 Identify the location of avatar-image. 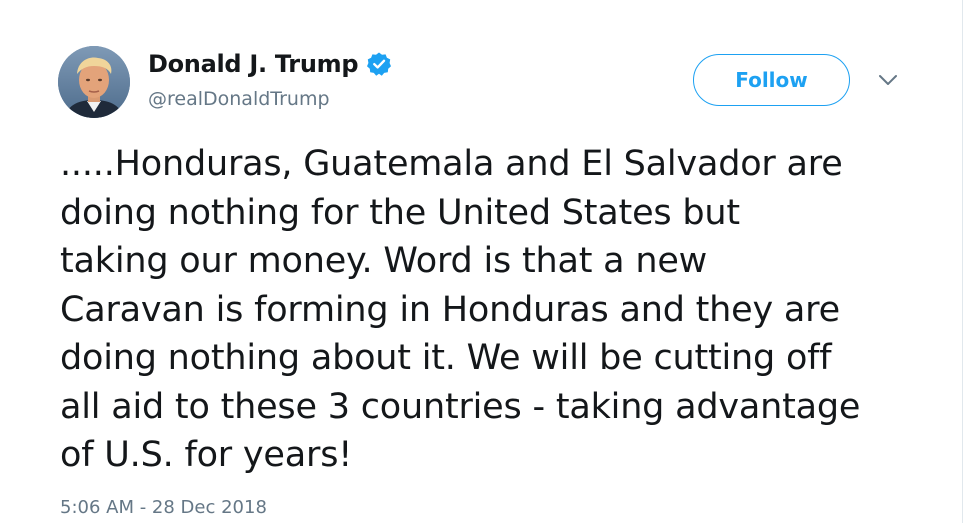
(94, 82).